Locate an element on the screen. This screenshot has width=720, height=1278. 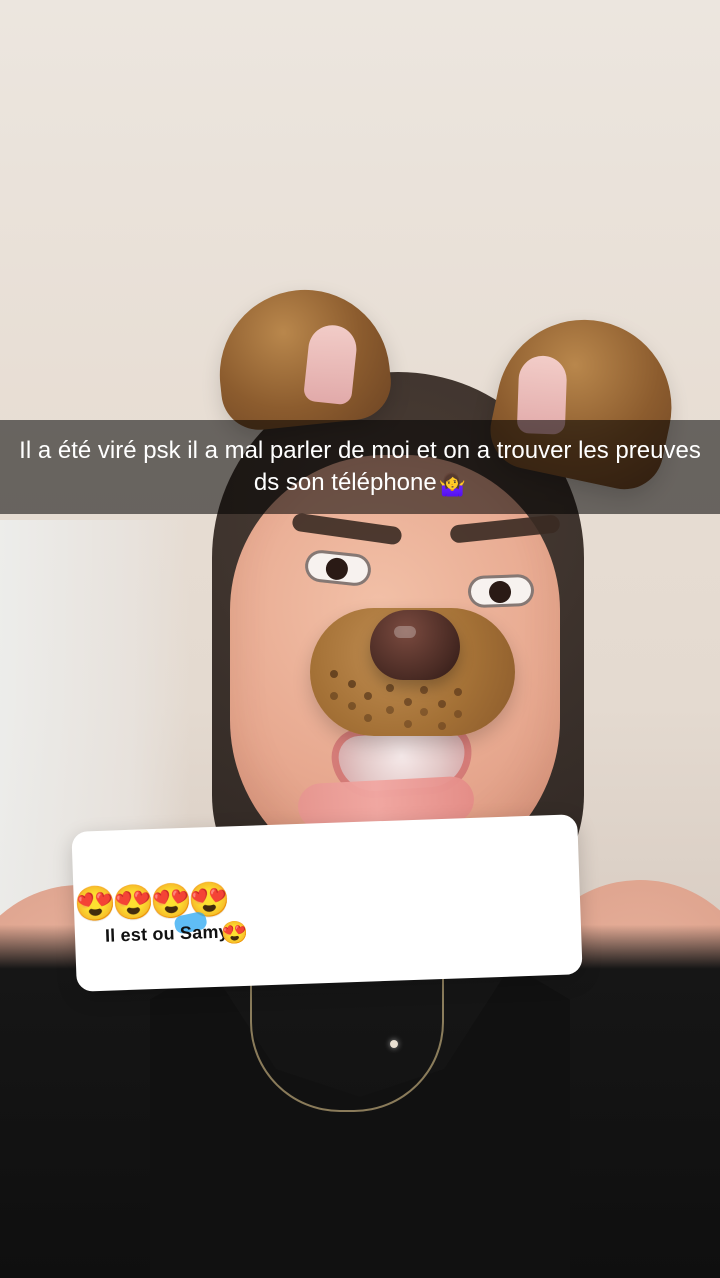
dog-filter-left-ear-inner is located at coordinates (330, 364).